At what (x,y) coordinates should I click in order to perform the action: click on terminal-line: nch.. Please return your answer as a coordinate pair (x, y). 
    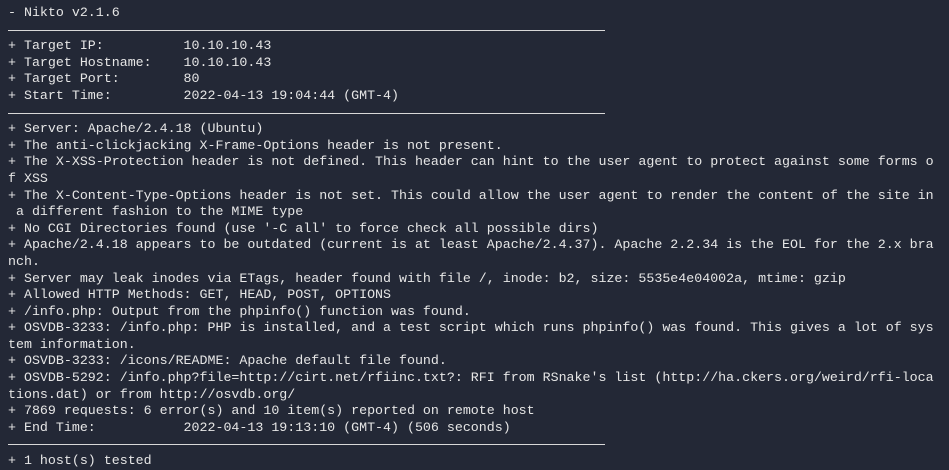
    Looking at the image, I should click on (24, 261).